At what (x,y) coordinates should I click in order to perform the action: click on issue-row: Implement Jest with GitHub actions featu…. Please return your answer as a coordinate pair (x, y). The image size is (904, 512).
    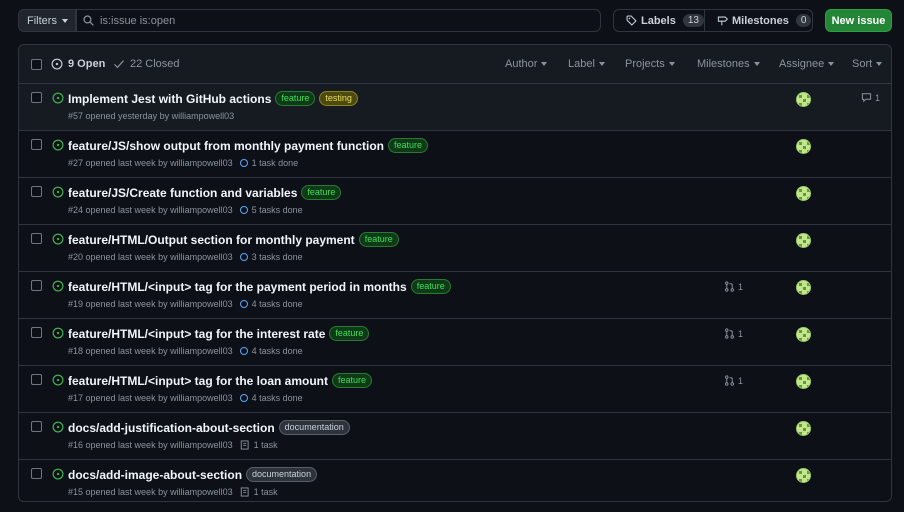
    Looking at the image, I should click on (455, 107).